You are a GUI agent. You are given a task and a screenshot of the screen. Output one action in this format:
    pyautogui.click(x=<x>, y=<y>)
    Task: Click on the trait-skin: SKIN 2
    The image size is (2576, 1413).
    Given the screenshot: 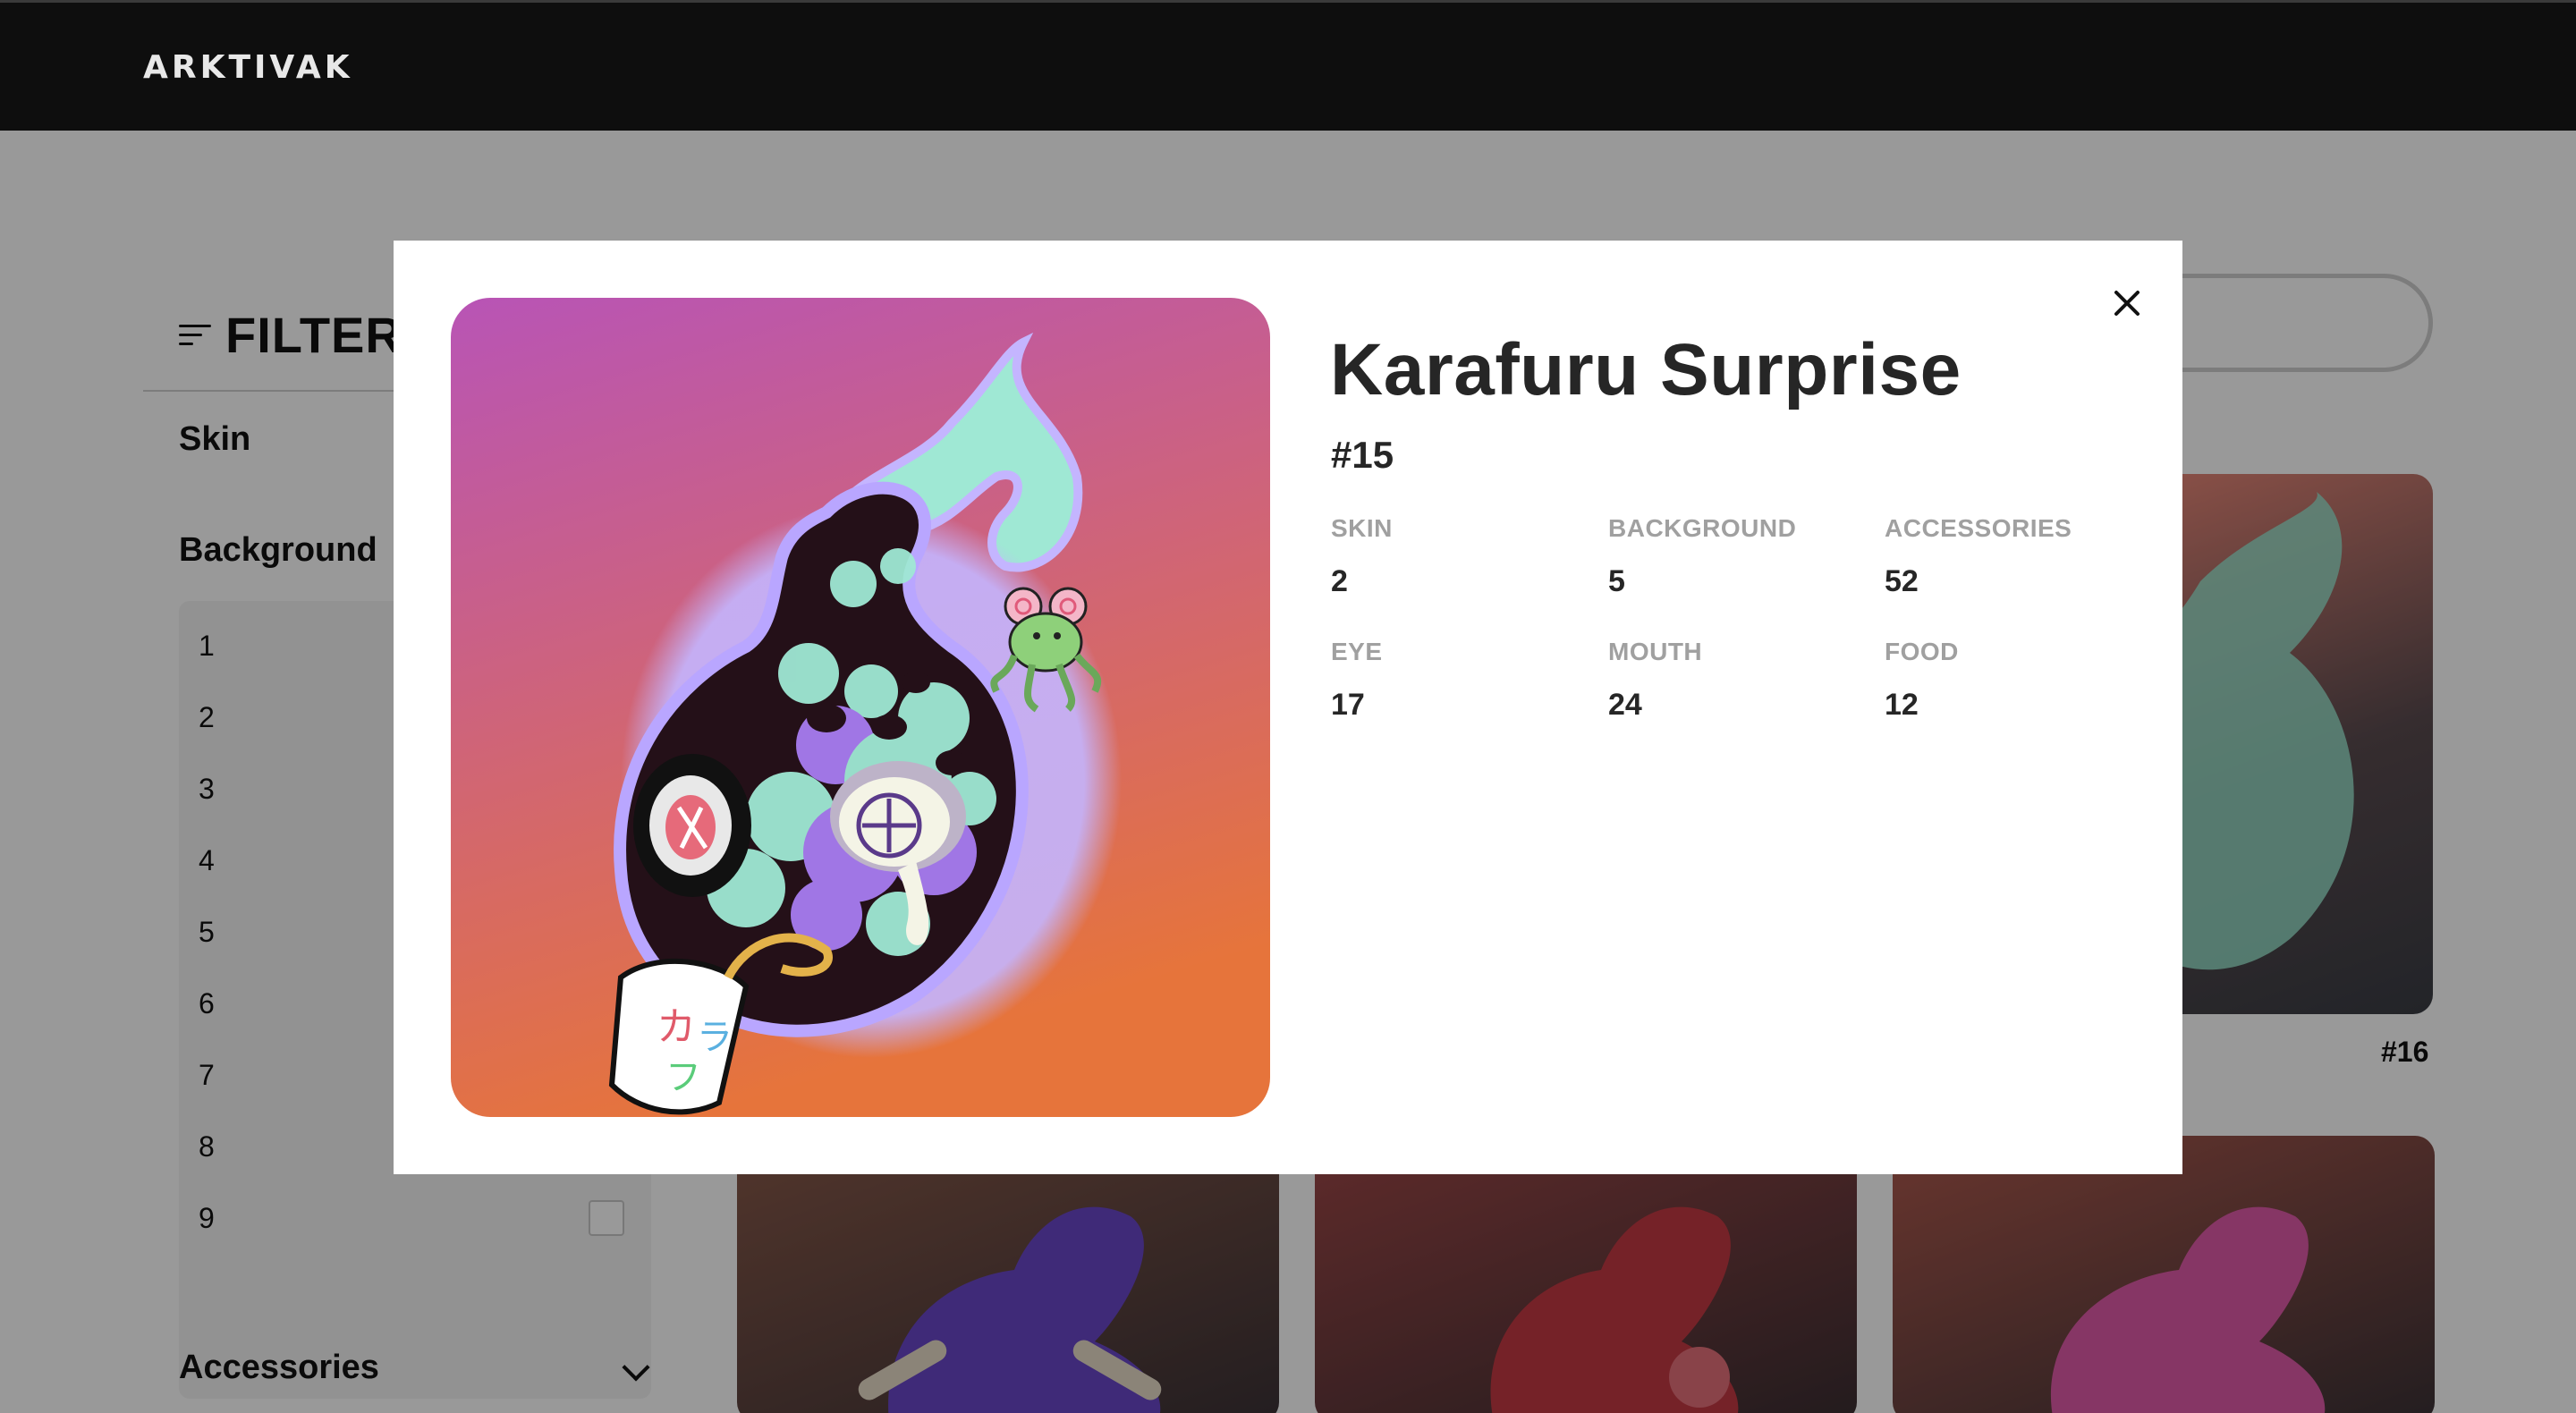 What is the action you would take?
    pyautogui.click(x=1362, y=556)
    